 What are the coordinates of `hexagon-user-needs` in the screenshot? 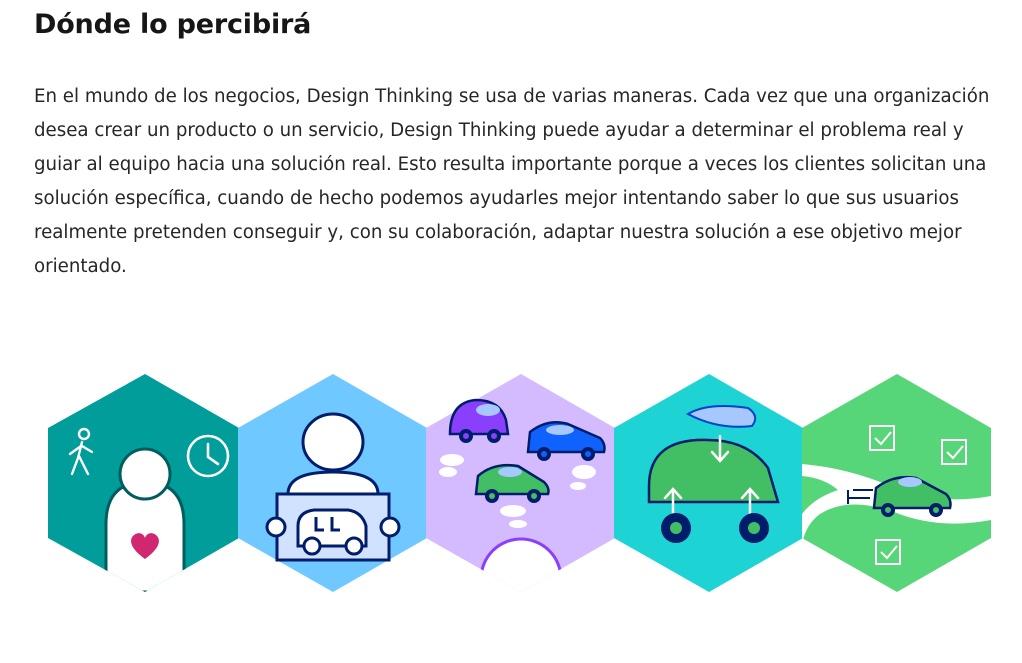 It's located at (143, 483).